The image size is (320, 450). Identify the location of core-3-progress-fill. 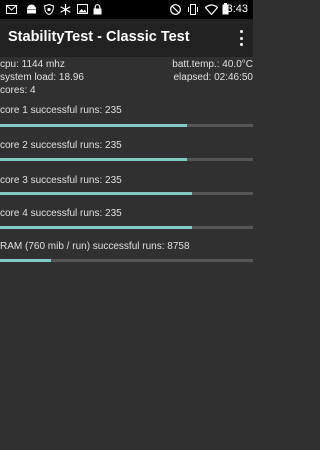
(96, 193).